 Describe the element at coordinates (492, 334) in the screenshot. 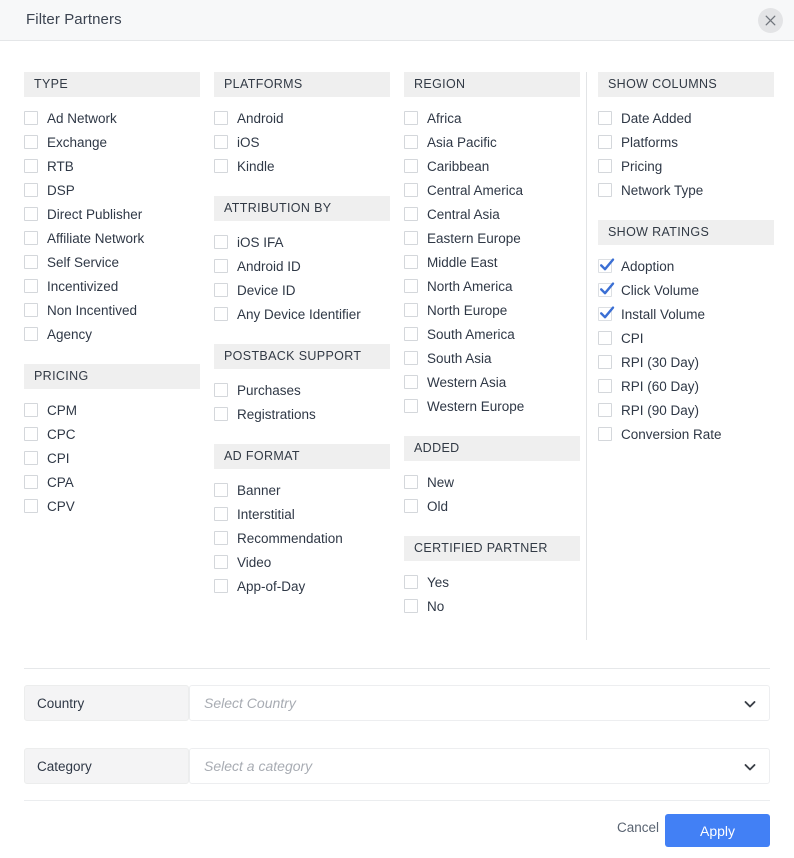

I see `filter-option: South America` at that location.